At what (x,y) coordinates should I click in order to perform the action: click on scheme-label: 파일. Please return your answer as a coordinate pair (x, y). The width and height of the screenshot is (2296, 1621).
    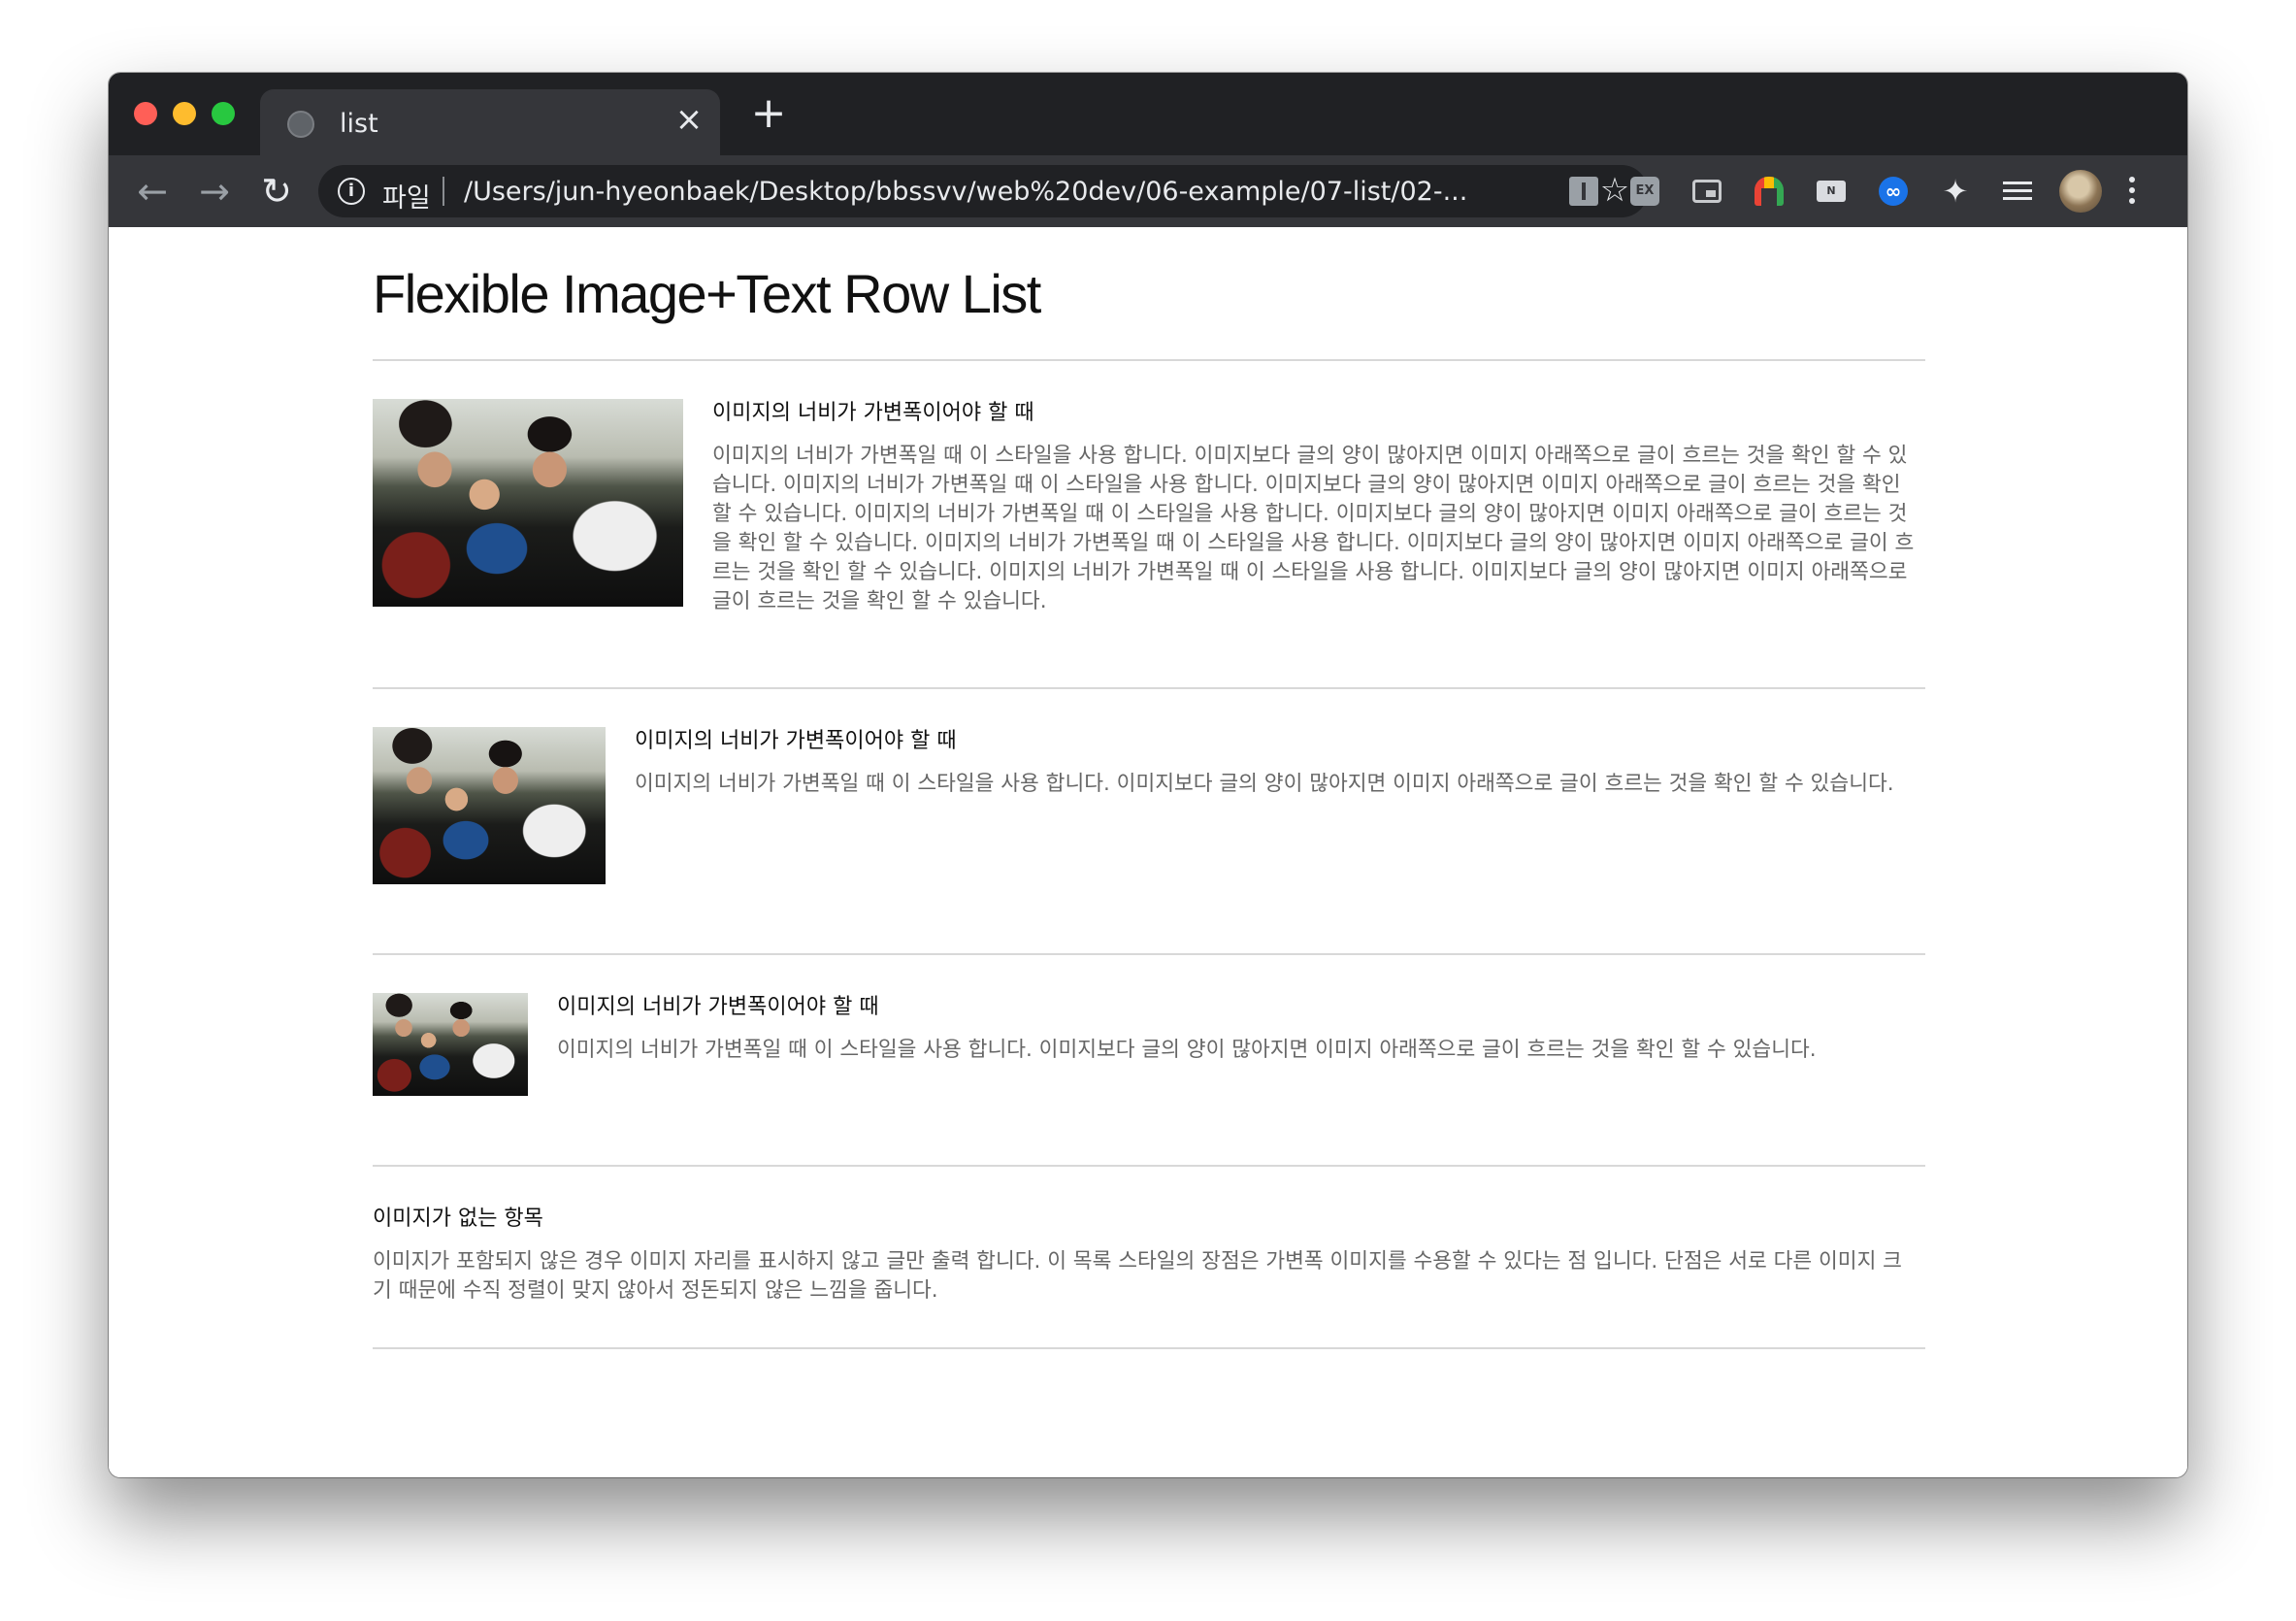
    Looking at the image, I should click on (406, 198).